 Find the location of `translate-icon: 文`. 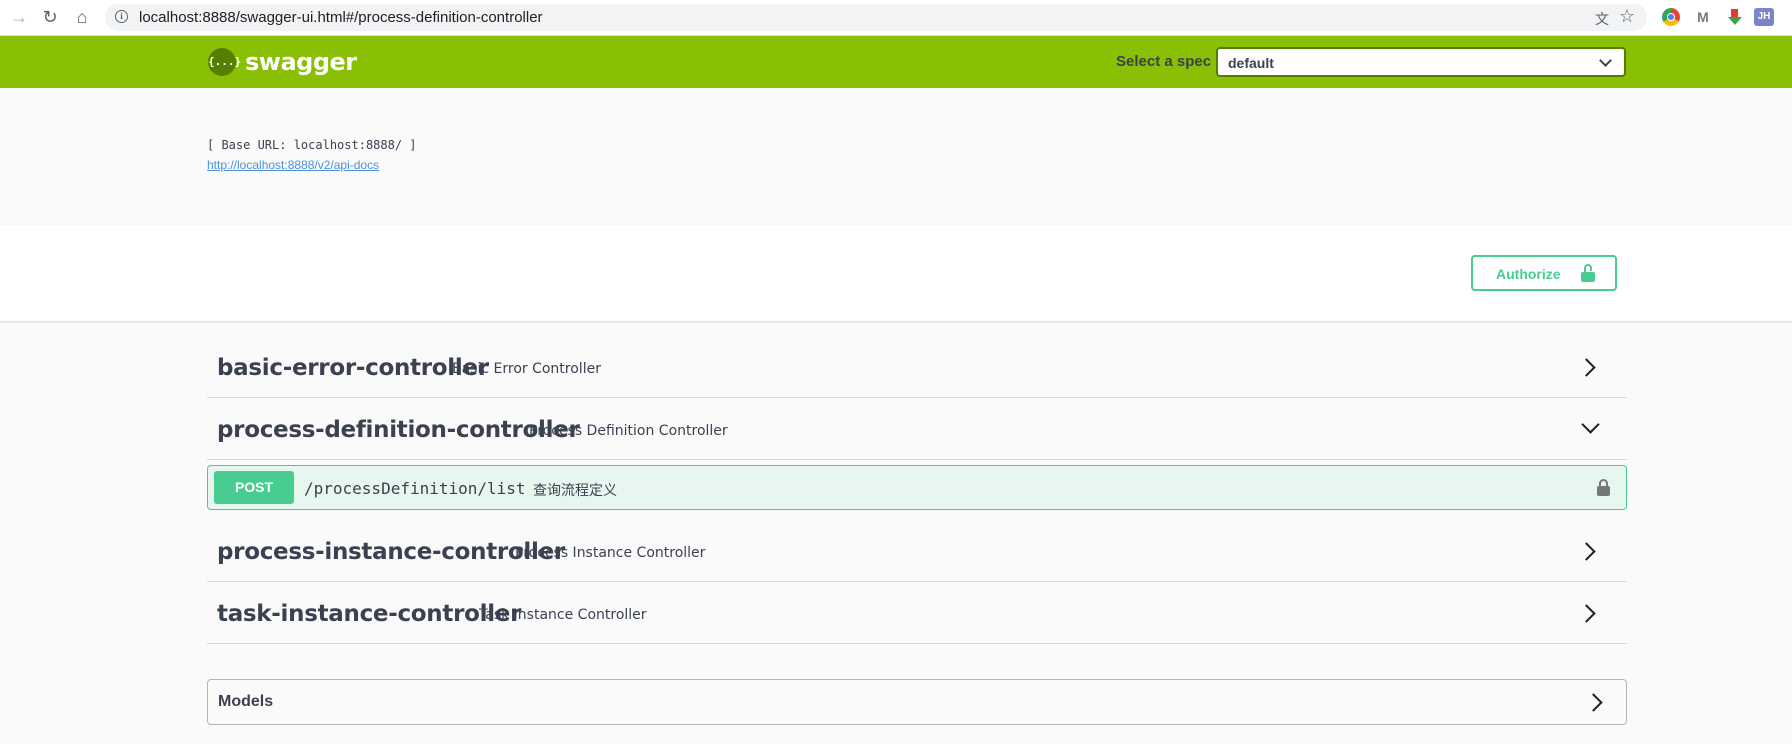

translate-icon: 文 is located at coordinates (1602, 19).